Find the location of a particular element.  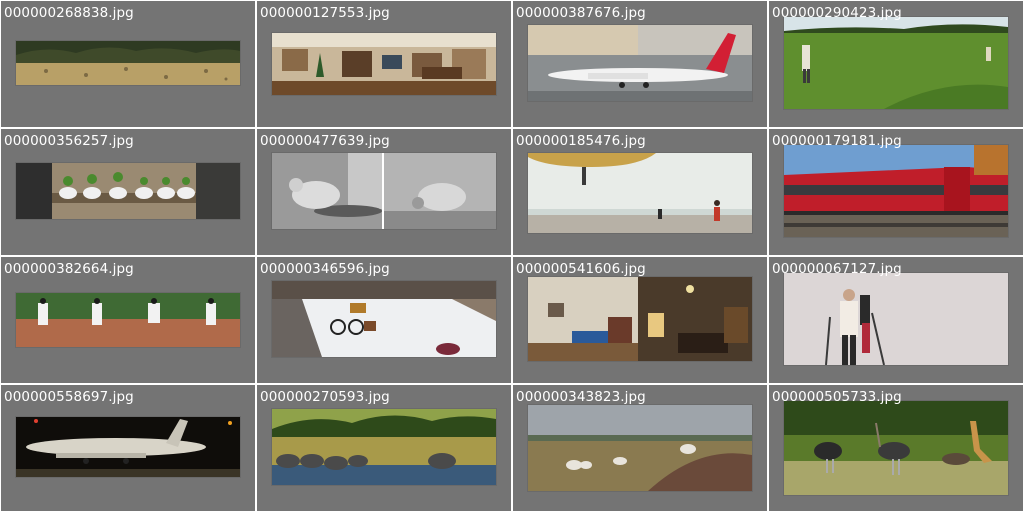

tile-filename: 000000387676.jpg is located at coordinates (581, 13).